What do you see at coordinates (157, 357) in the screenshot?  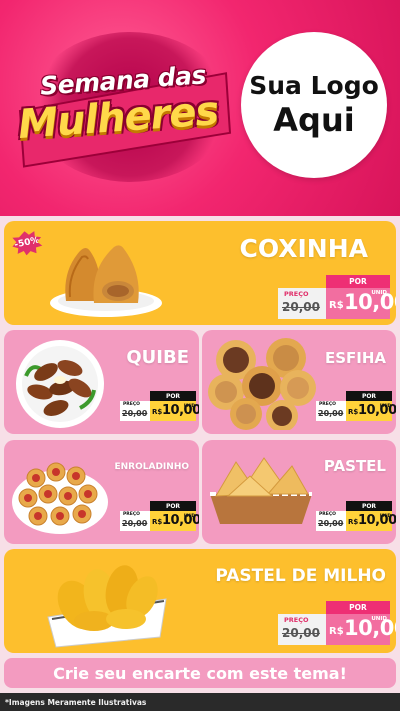 I see `product-name-quibe: QUIBE` at bounding box center [157, 357].